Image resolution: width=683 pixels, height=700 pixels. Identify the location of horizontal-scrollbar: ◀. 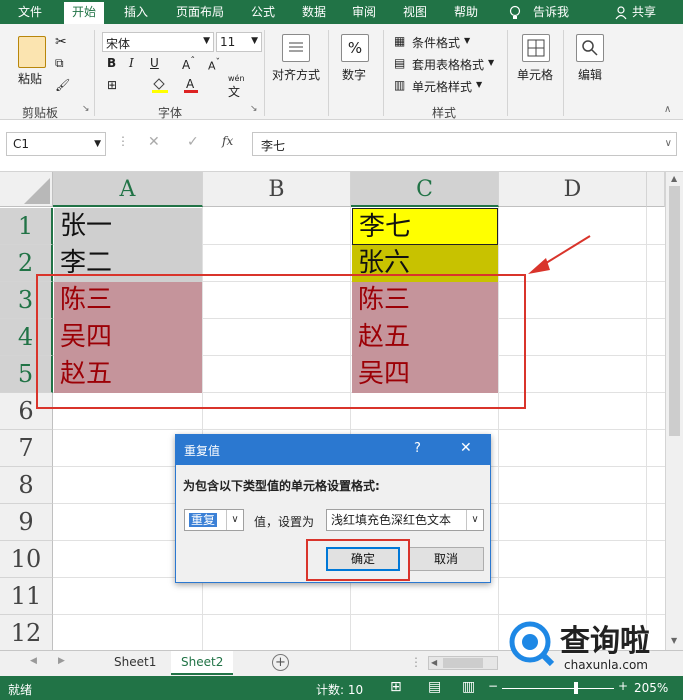
(463, 663).